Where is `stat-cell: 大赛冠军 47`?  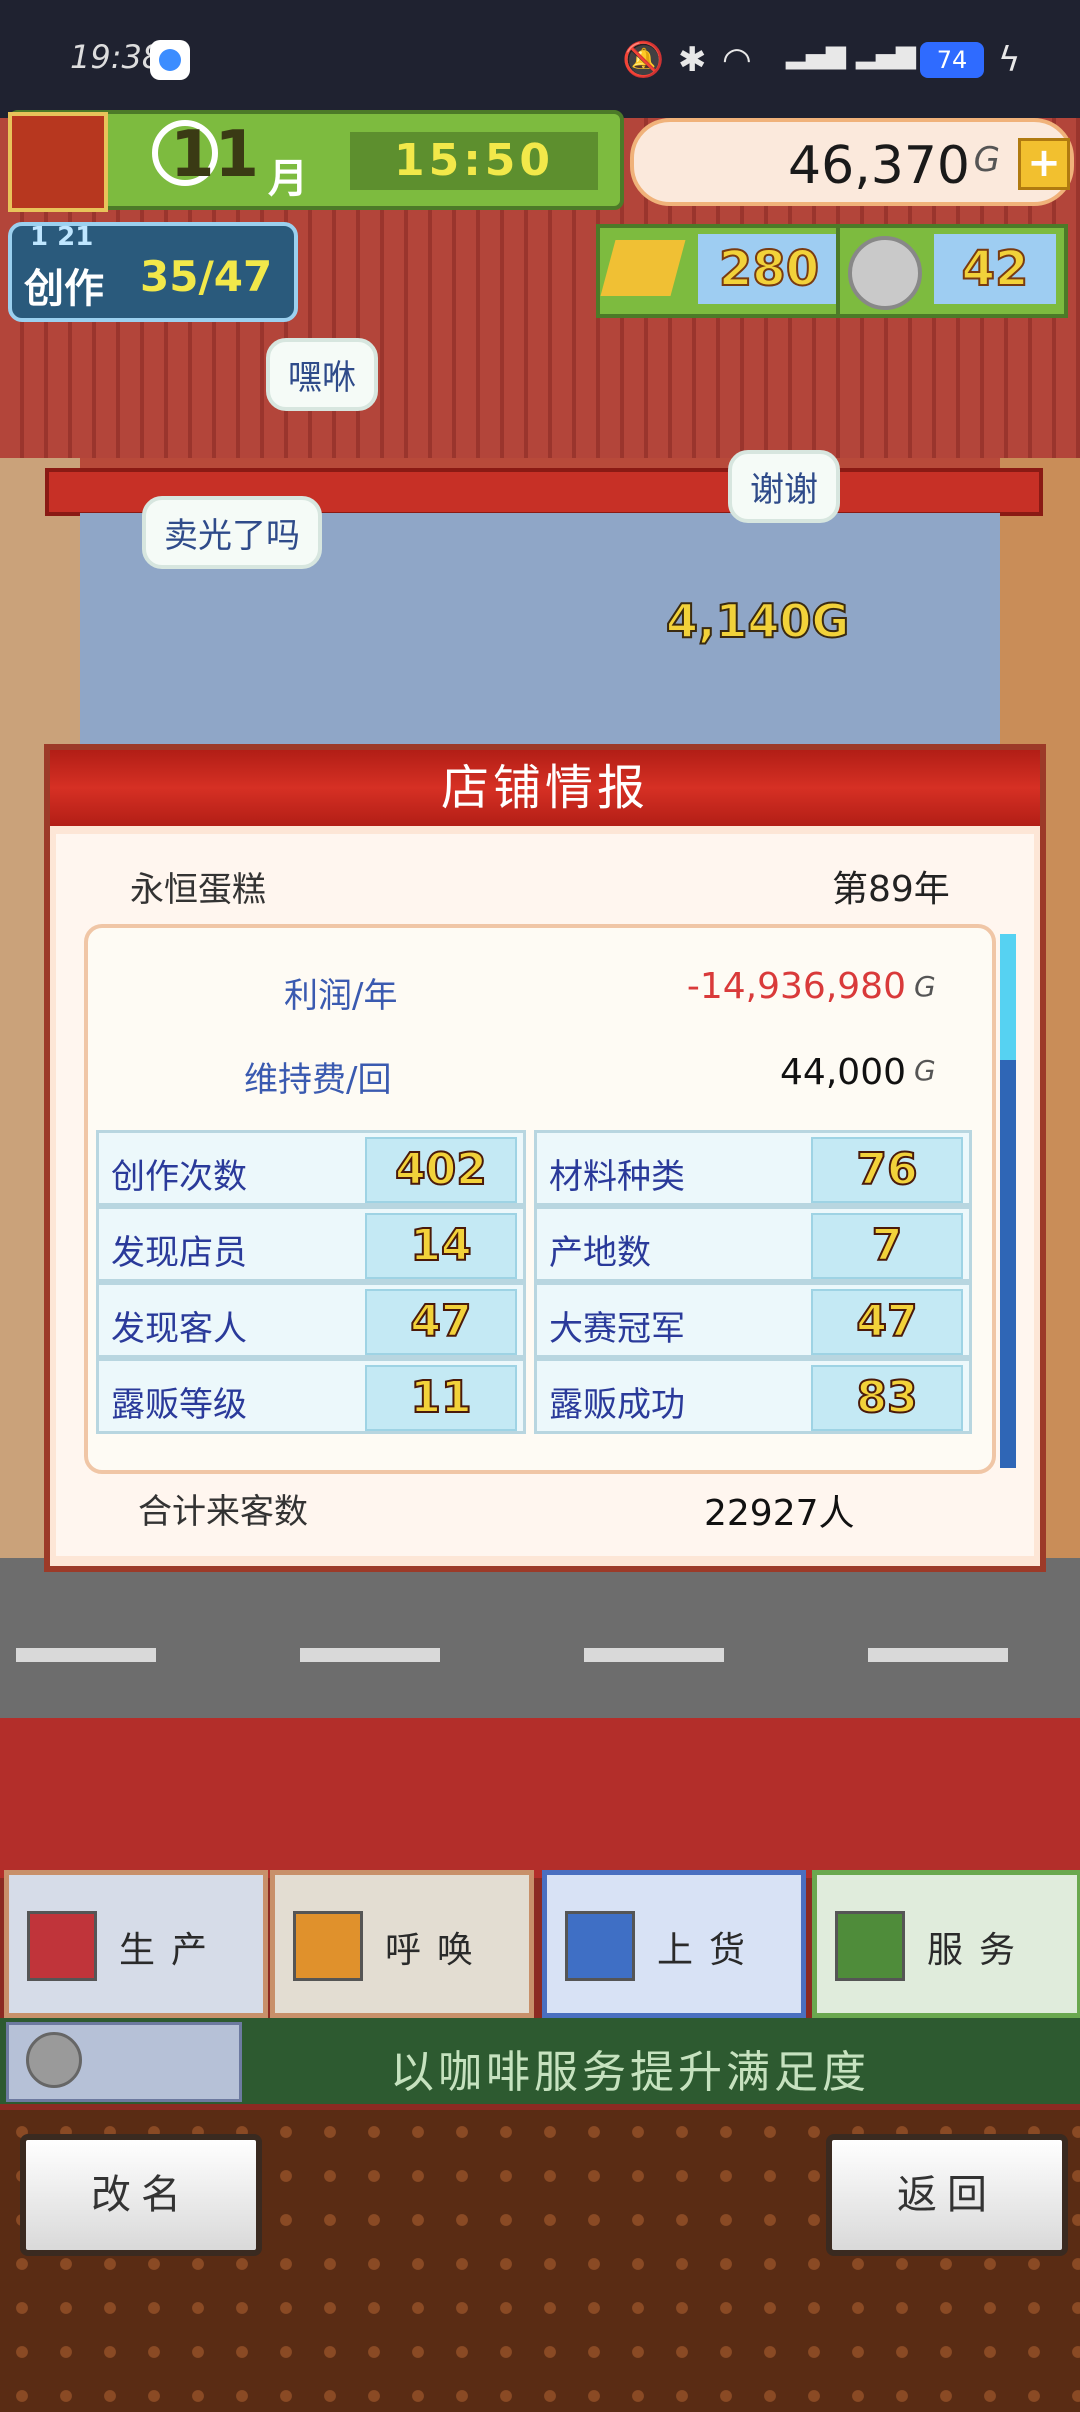
stat-cell: 大赛冠军 47 is located at coordinates (753, 1320).